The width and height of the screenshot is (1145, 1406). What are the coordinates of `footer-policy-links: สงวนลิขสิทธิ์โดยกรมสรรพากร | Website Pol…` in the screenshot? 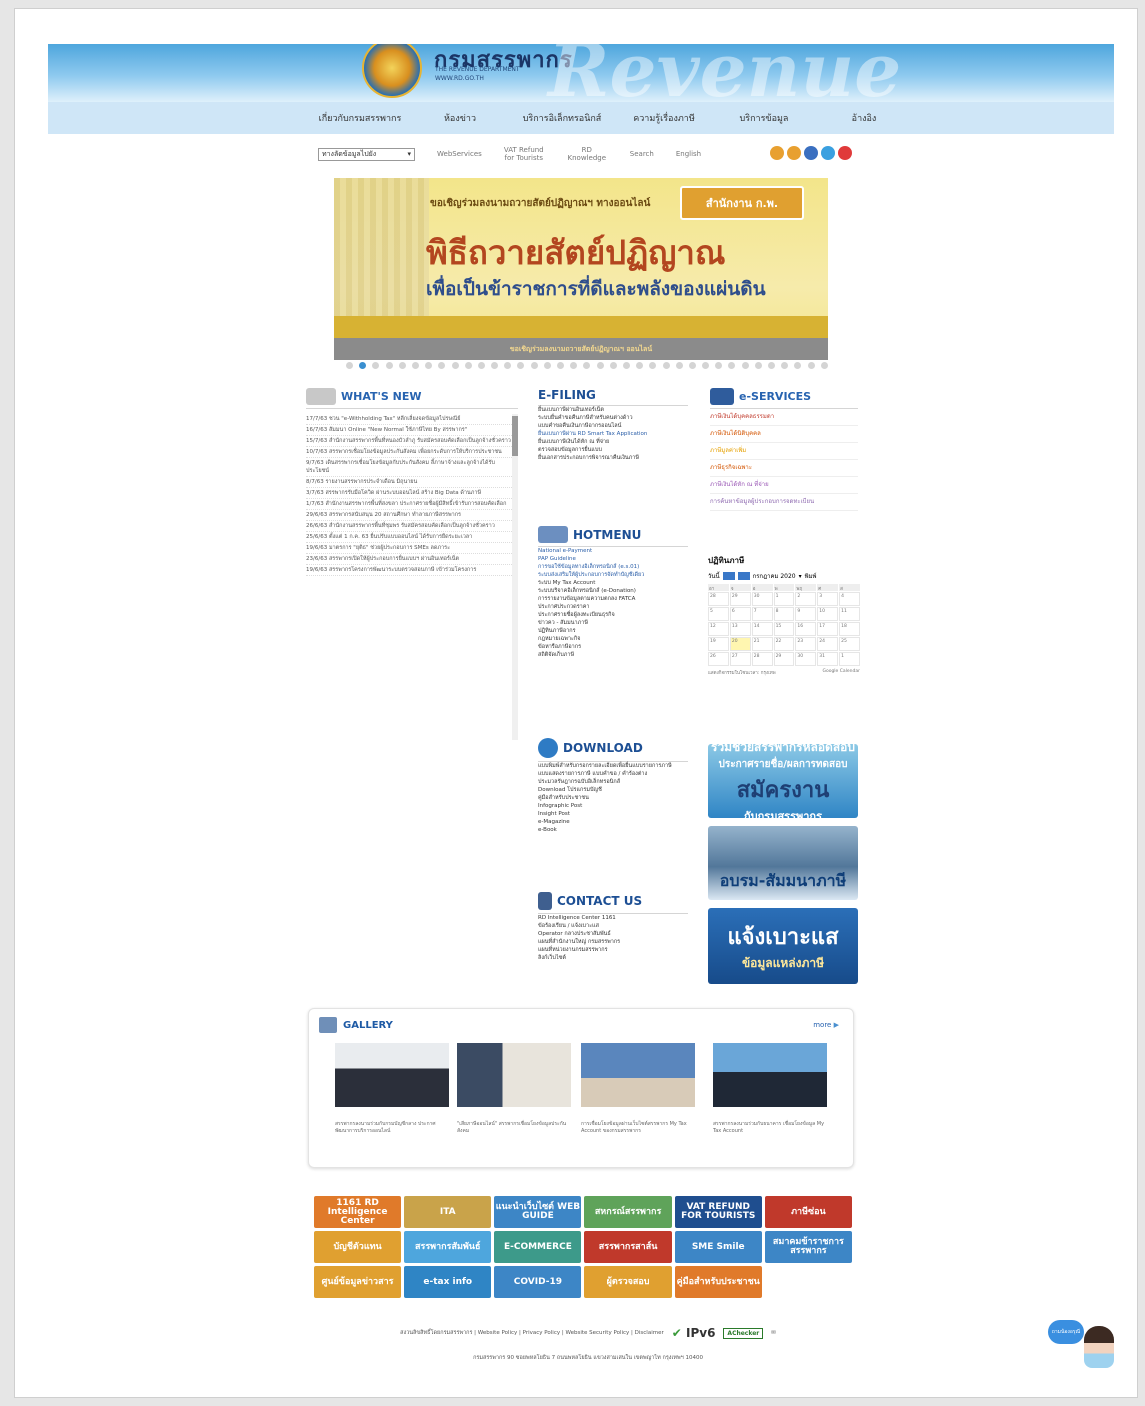 It's located at (532, 1333).